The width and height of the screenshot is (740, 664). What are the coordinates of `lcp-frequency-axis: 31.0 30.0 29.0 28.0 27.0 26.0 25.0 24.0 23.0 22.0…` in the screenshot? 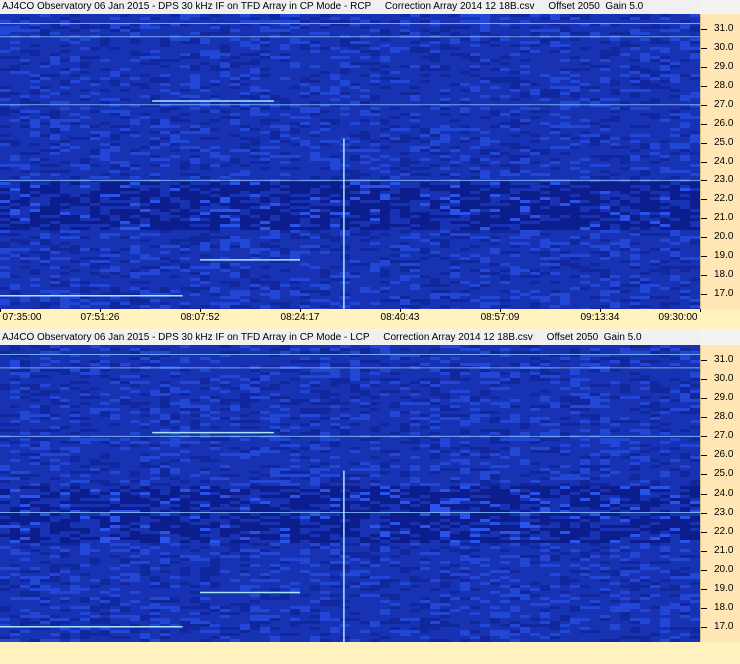 It's located at (720, 493).